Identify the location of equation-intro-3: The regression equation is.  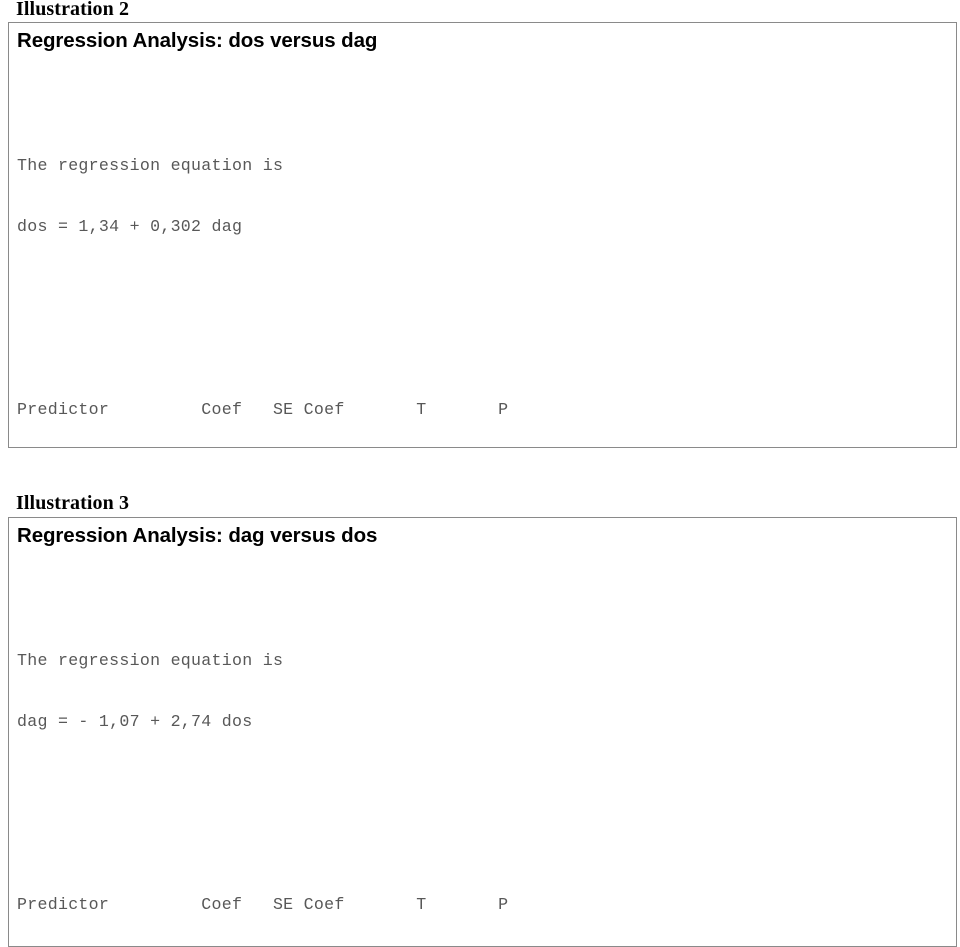
(150, 661).